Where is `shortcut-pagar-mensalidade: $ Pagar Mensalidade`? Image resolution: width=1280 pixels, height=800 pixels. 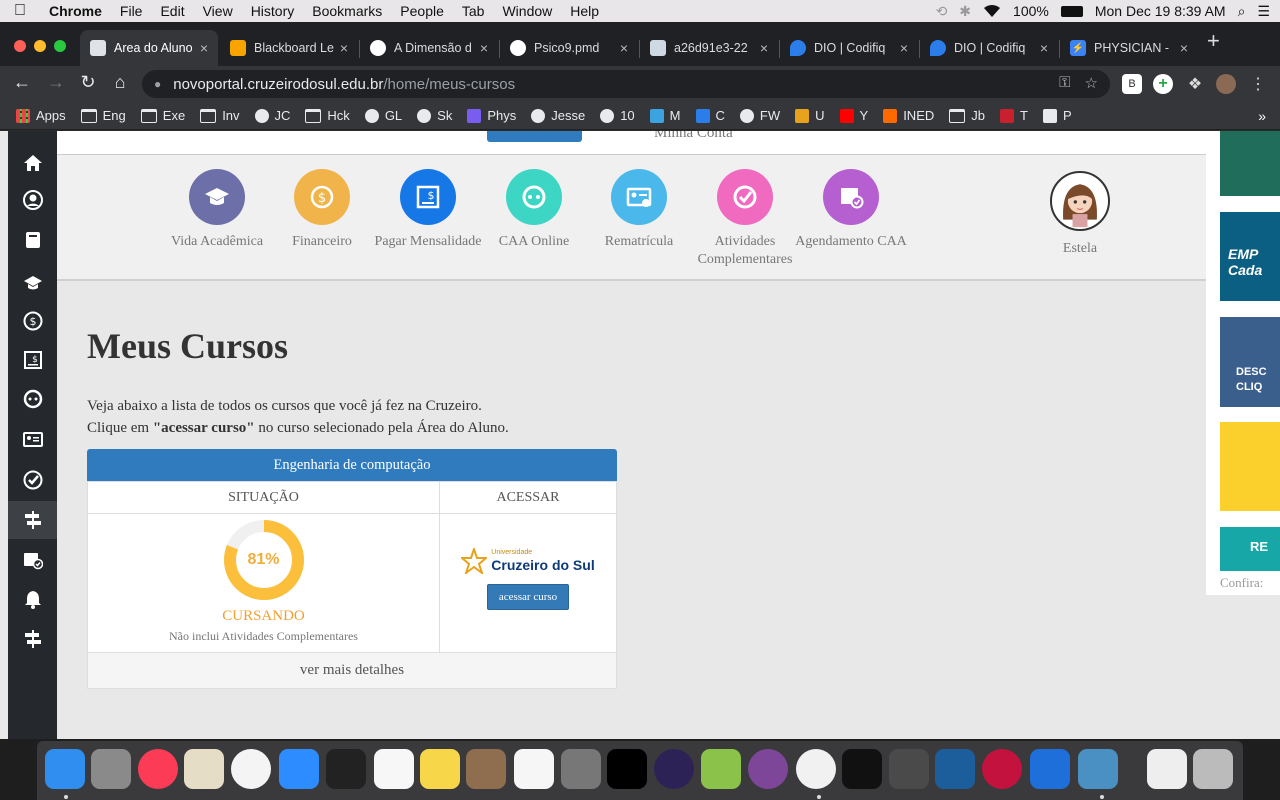
shortcut-pagar-mensalidade: $ Pagar Mensalidade is located at coordinates (428, 210).